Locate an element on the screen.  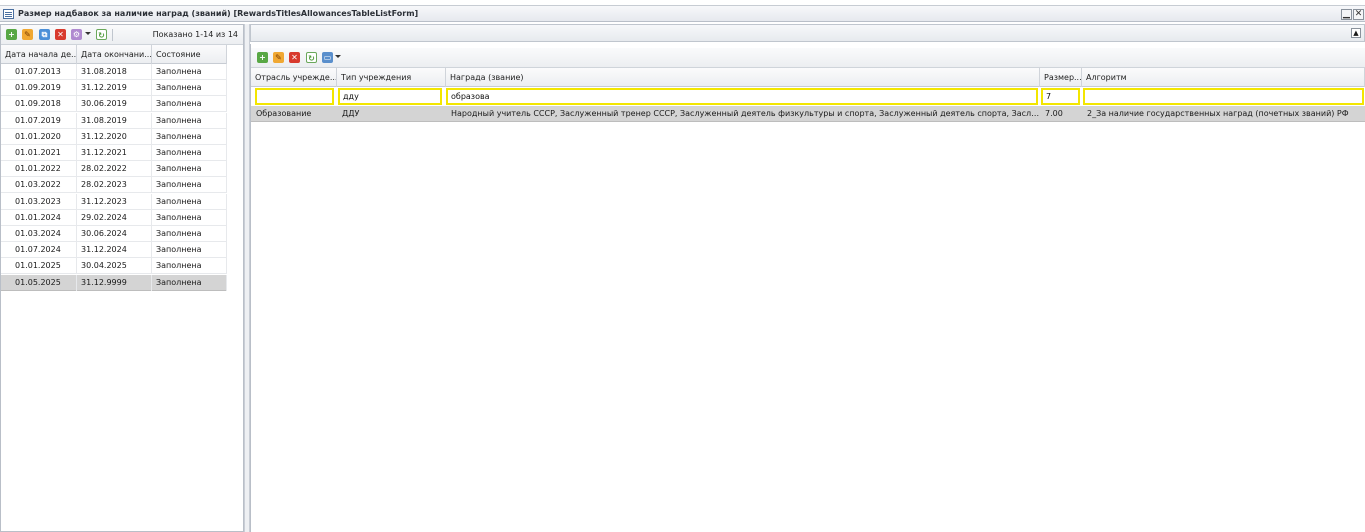
toolbar-divider is located at coordinates (112, 35).